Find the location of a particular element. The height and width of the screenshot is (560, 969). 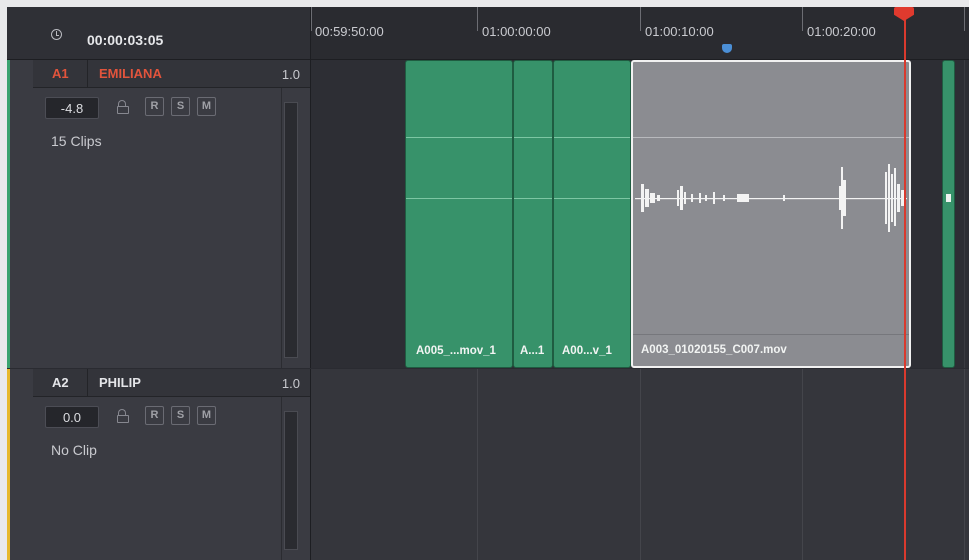

audio-clip is located at coordinates (948, 214).